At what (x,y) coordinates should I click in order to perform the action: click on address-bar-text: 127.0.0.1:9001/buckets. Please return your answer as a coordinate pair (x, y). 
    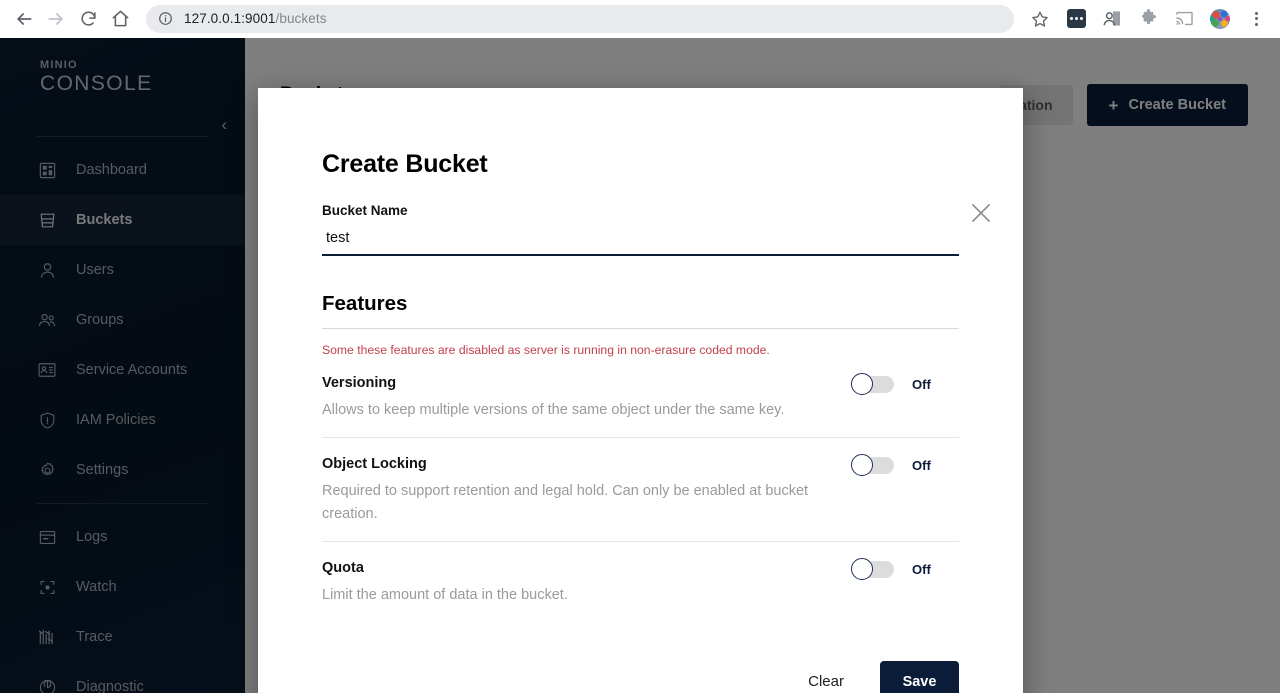
    Looking at the image, I should click on (255, 18).